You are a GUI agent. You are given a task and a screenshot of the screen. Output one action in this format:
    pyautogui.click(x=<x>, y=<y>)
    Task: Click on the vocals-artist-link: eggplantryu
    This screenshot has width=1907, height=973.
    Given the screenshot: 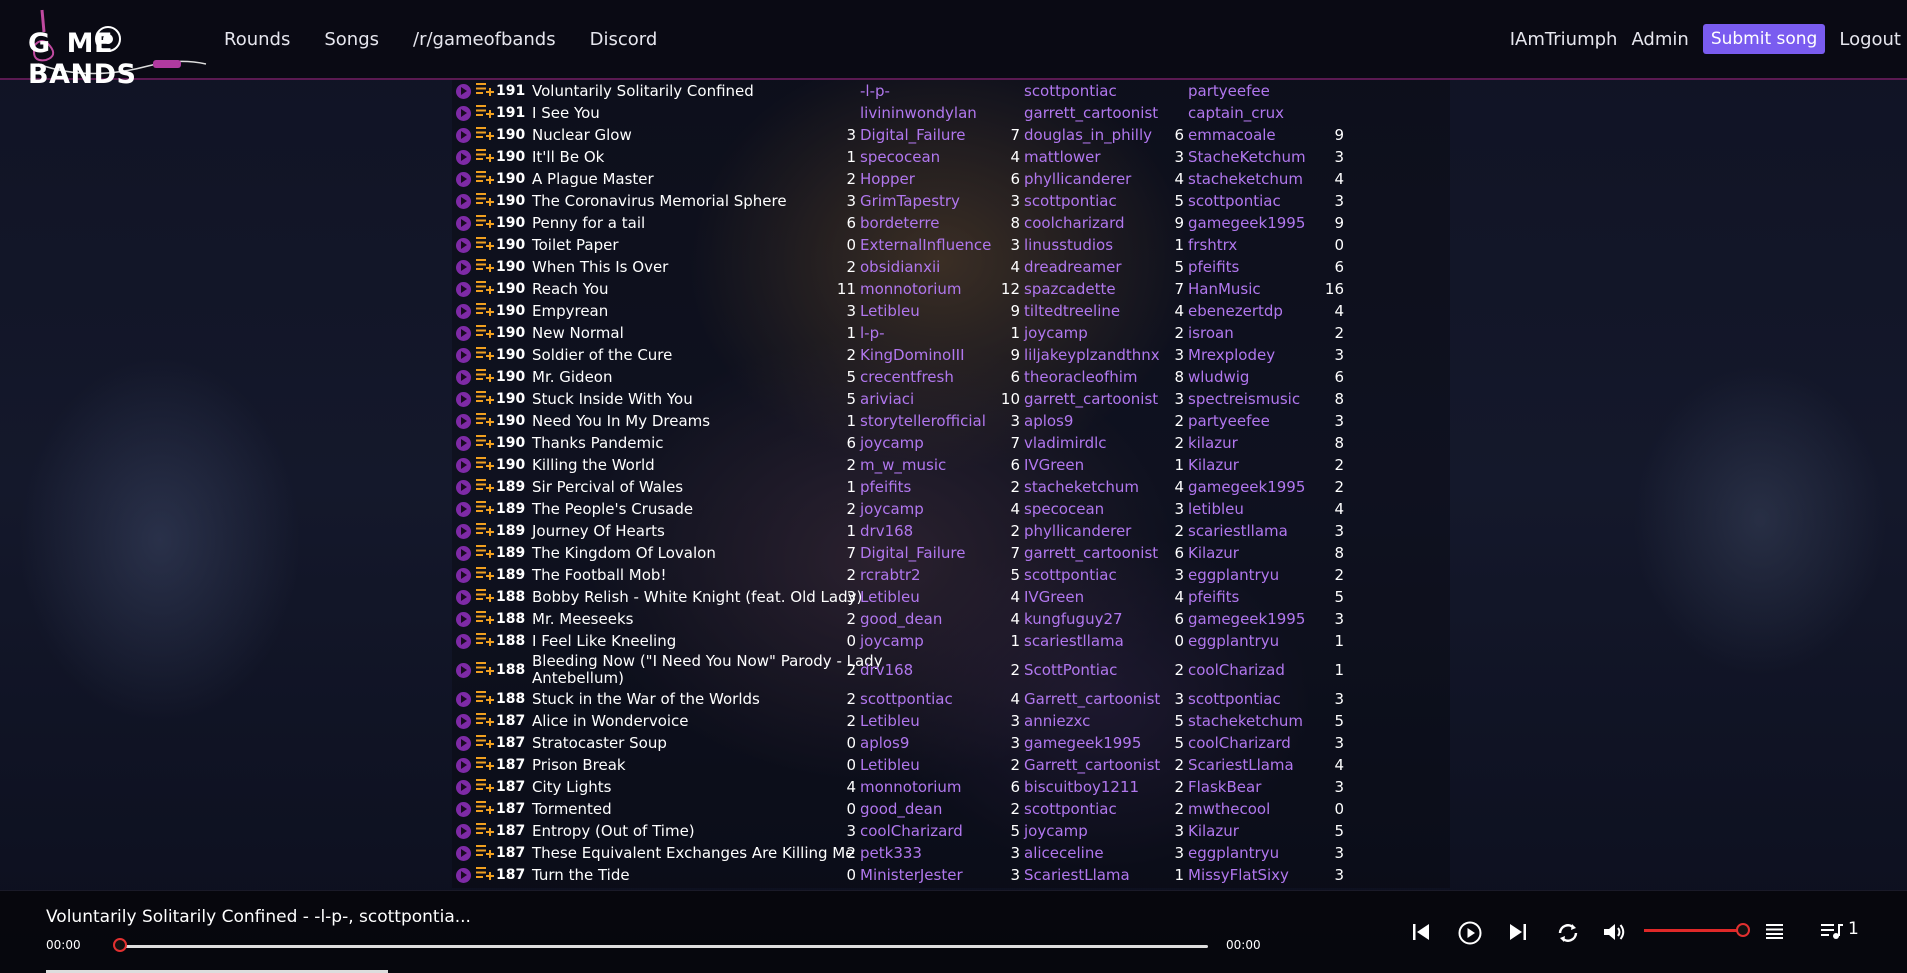 What is the action you would take?
    pyautogui.click(x=1233, y=575)
    